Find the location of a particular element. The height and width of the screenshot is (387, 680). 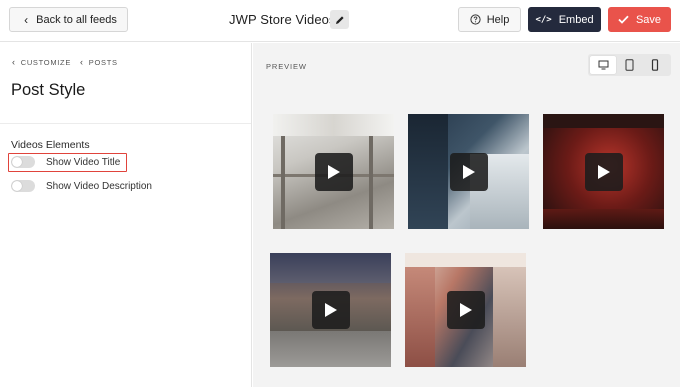

pencil-icon is located at coordinates (339, 19).